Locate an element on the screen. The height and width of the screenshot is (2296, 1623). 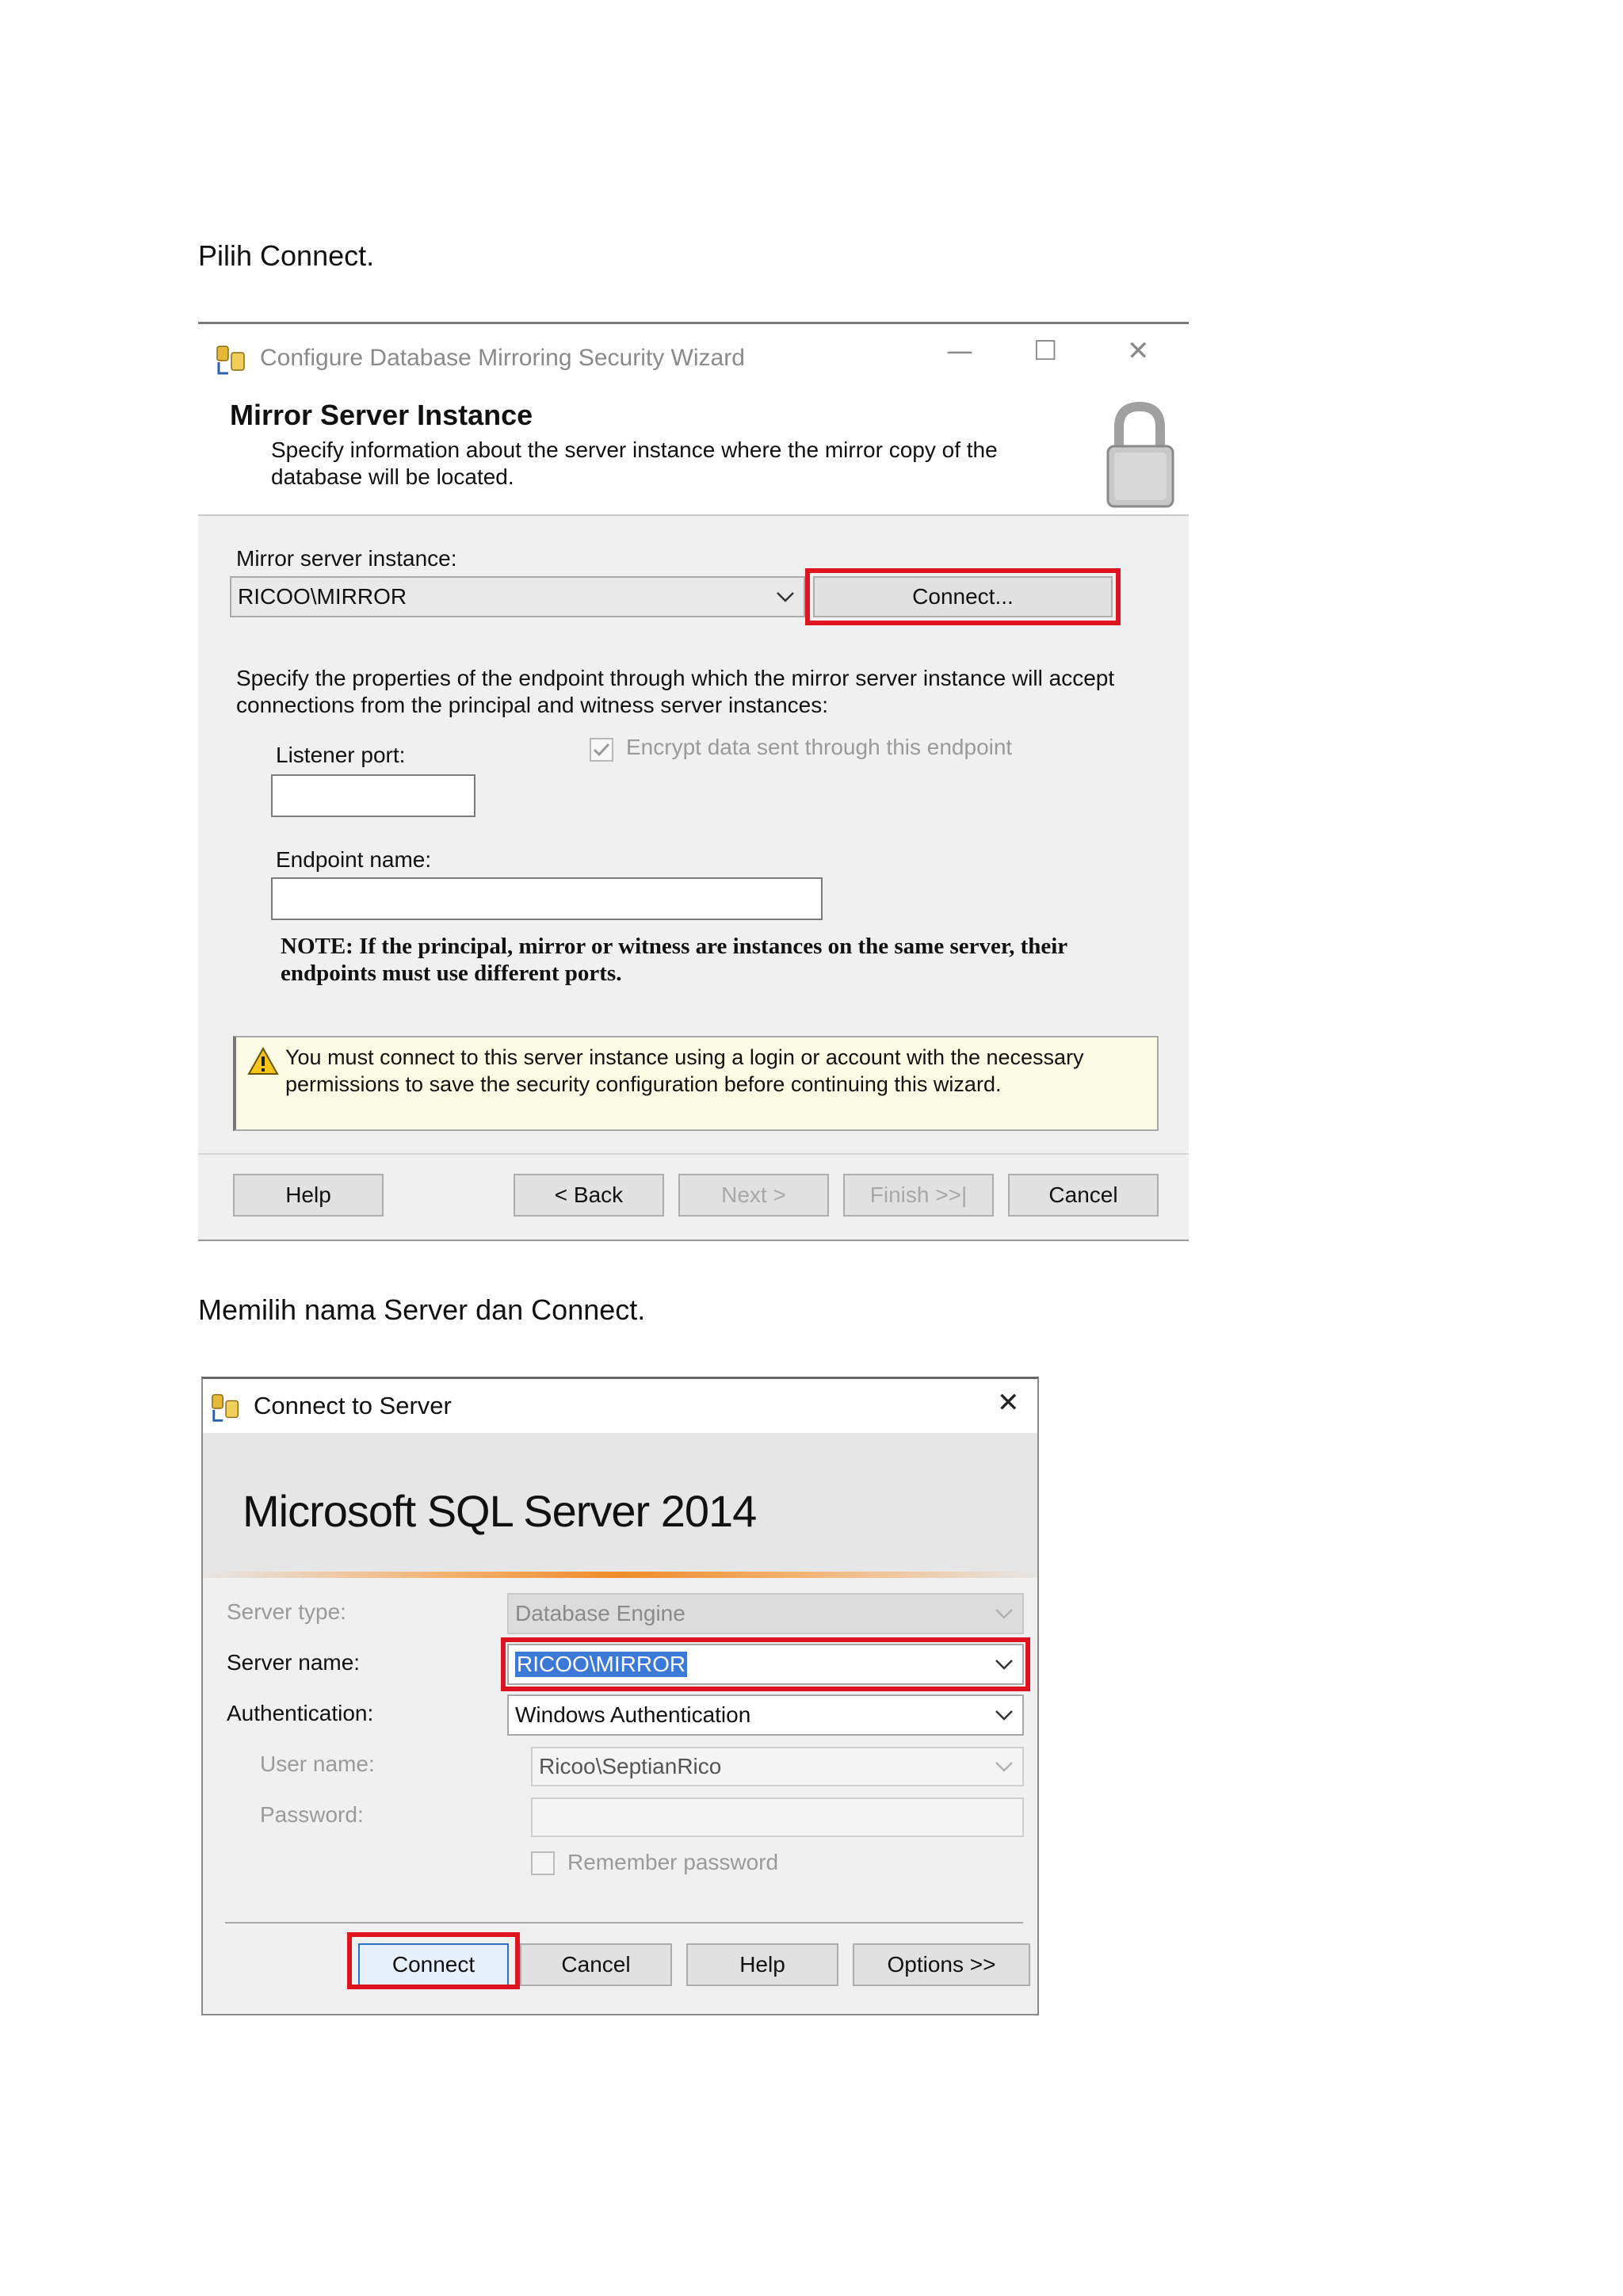
listener-port-input is located at coordinates (373, 795).